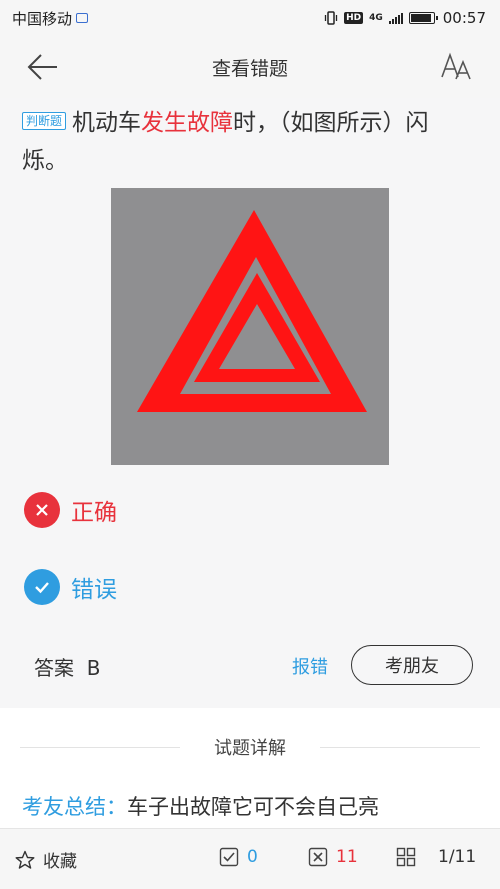  What do you see at coordinates (412, 665) in the screenshot?
I see `quiz-friend-button: 考朋友` at bounding box center [412, 665].